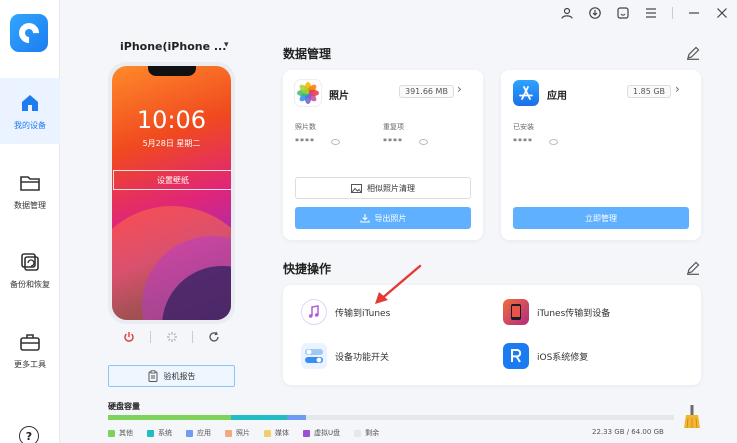 This screenshot has height=443, width=737. Describe the element at coordinates (426, 91) in the screenshot. I see `photos-size: 391.66 MB` at that location.